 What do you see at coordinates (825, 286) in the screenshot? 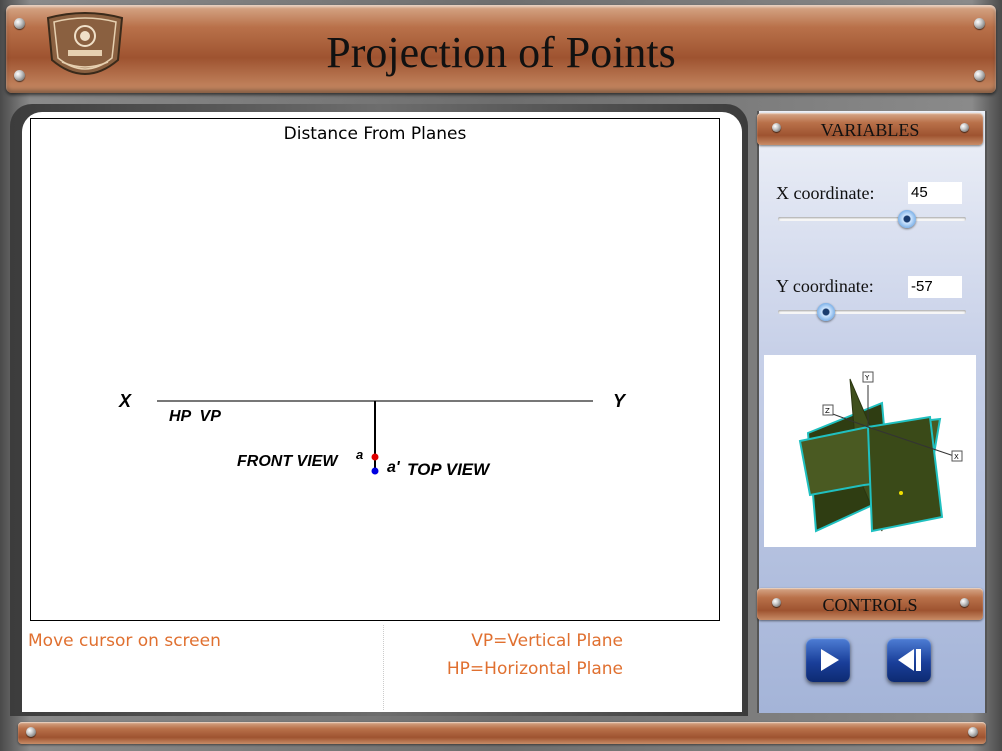
I see `y-coordinate-label: Y coordinate:` at bounding box center [825, 286].